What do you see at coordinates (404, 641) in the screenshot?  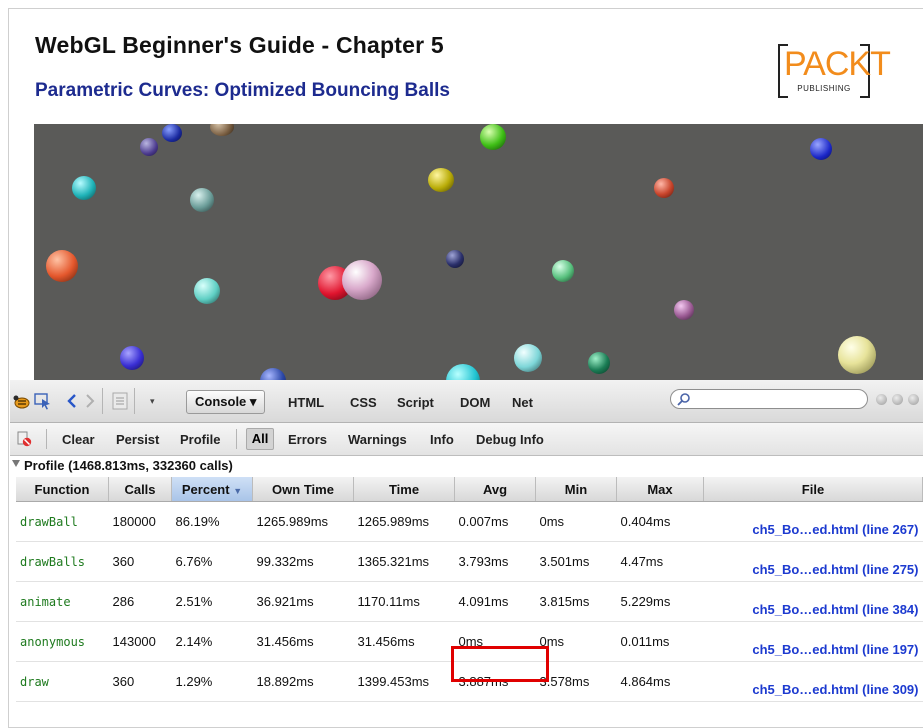 I see `cell-time: 31.456ms` at bounding box center [404, 641].